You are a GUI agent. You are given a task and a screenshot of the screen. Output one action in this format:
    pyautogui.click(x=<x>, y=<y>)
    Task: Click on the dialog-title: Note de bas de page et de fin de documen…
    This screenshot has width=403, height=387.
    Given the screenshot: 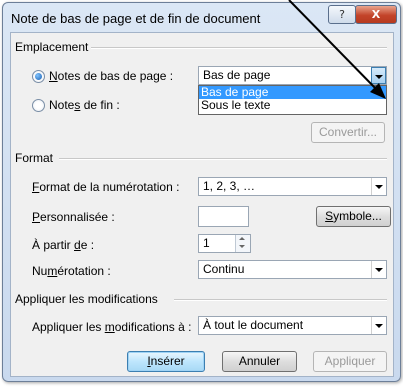 What is the action you would take?
    pyautogui.click(x=136, y=18)
    